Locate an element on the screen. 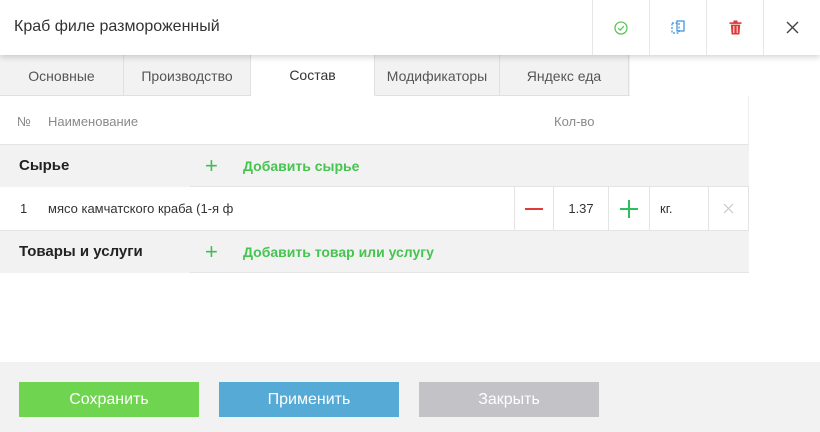 This screenshot has height=432, width=820. ingredient-name: мясо камчатского краба (1-я ф is located at coordinates (141, 208).